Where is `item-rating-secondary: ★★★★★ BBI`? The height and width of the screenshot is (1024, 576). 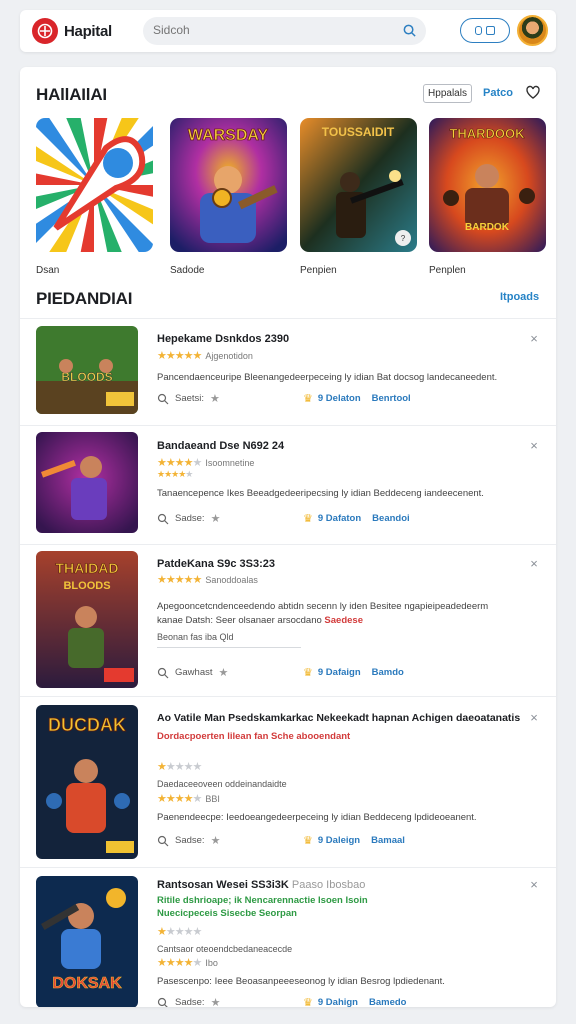
item-rating-secondary: ★★★★★ BBI is located at coordinates (188, 799).